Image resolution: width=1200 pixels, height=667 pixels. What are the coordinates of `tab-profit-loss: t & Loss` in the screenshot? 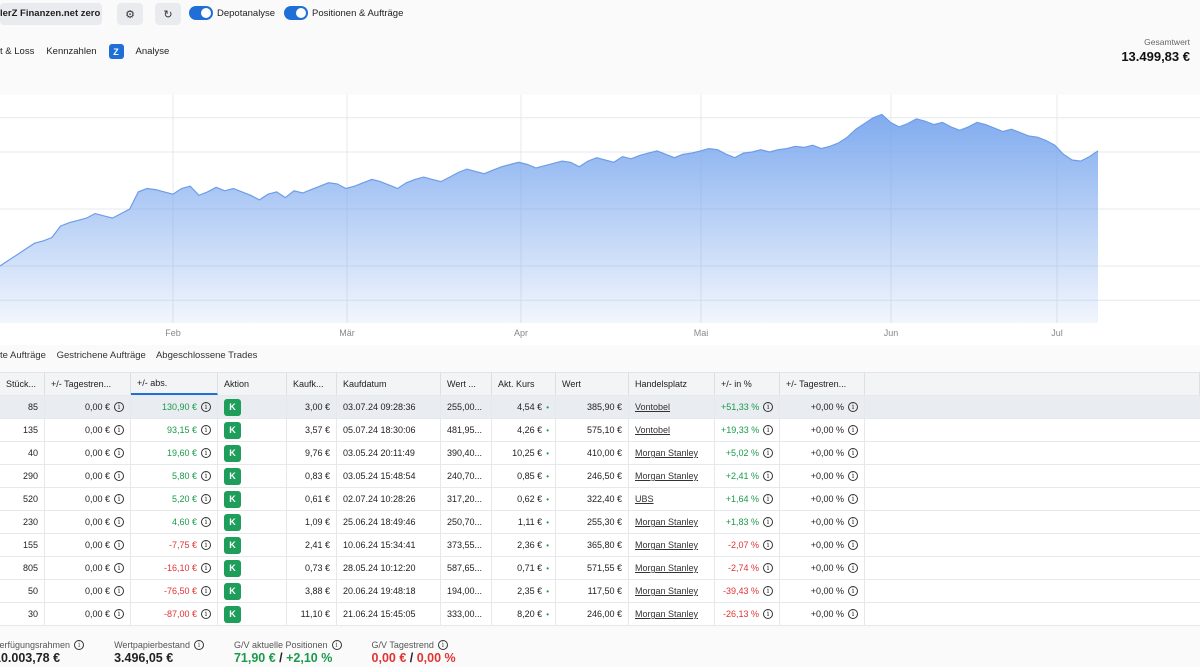 It's located at (17, 51).